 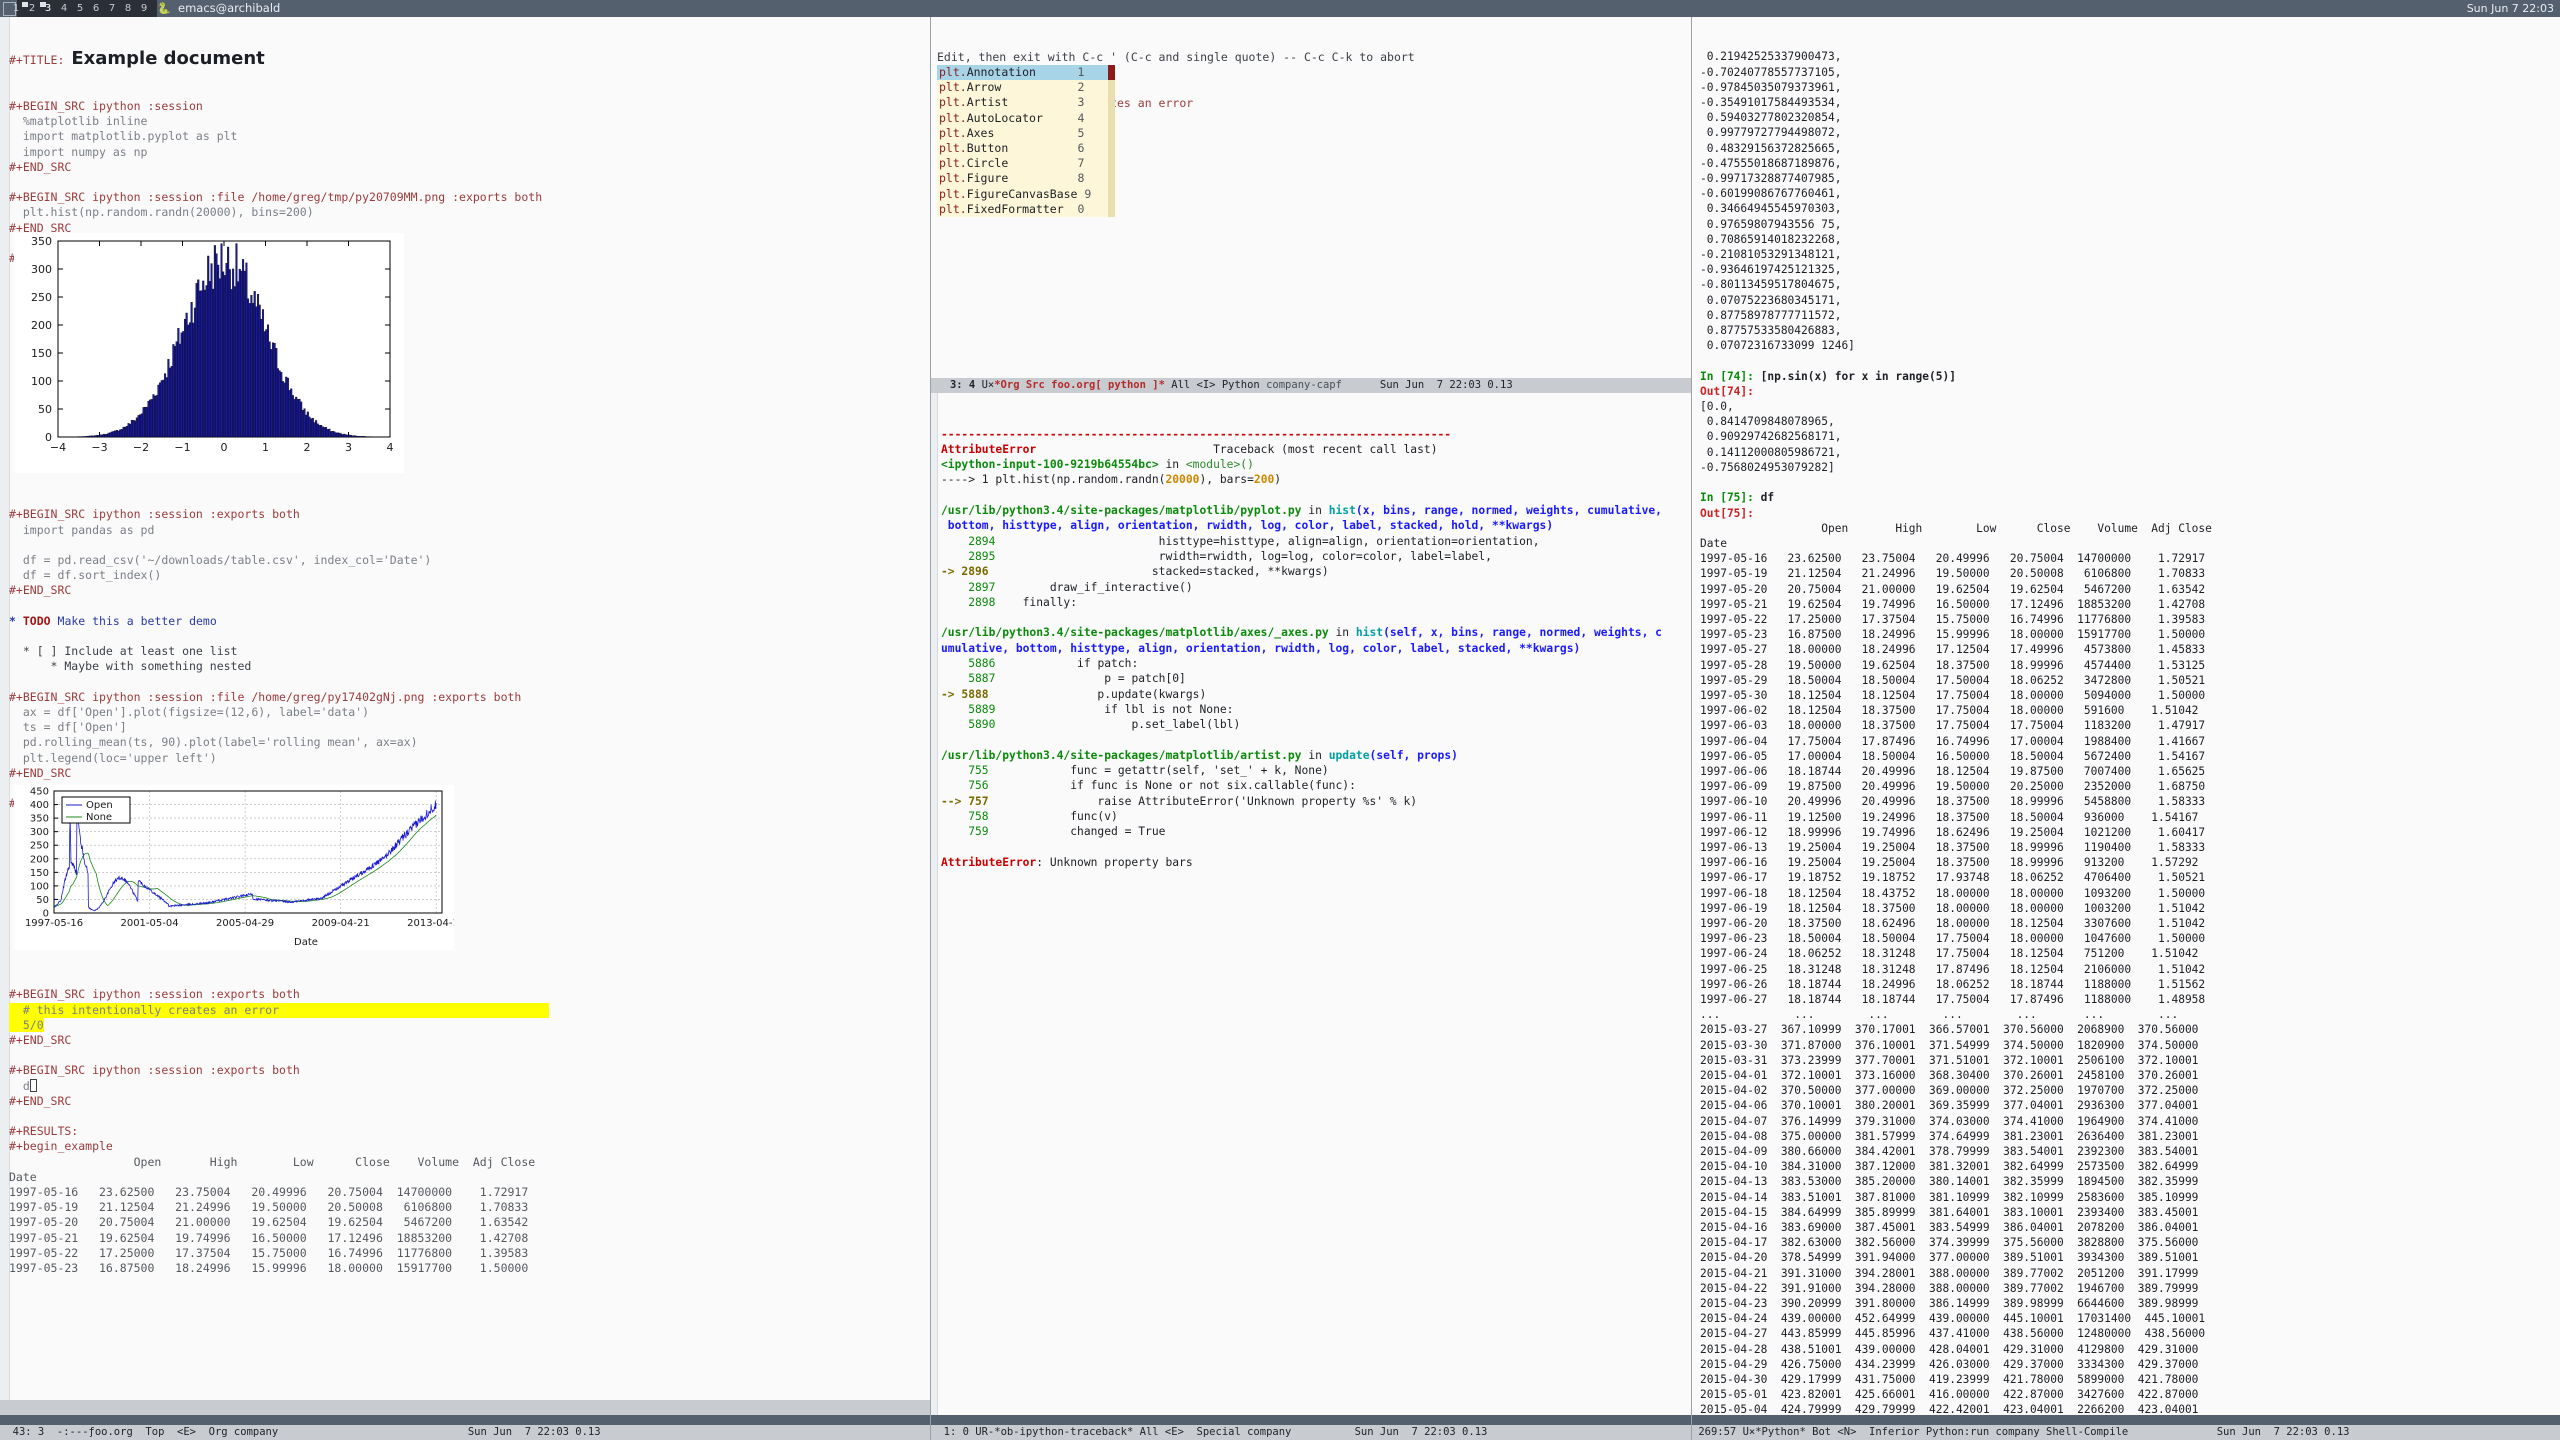 I want to click on repl-table-header: Open High Low Close Volume Adj Close, so click(x=1956, y=528).